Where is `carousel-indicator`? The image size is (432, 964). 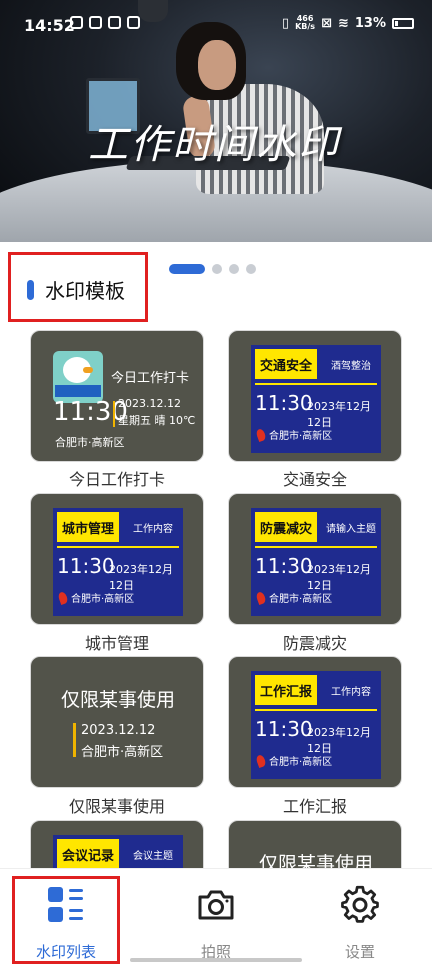 carousel-indicator is located at coordinates (212, 269).